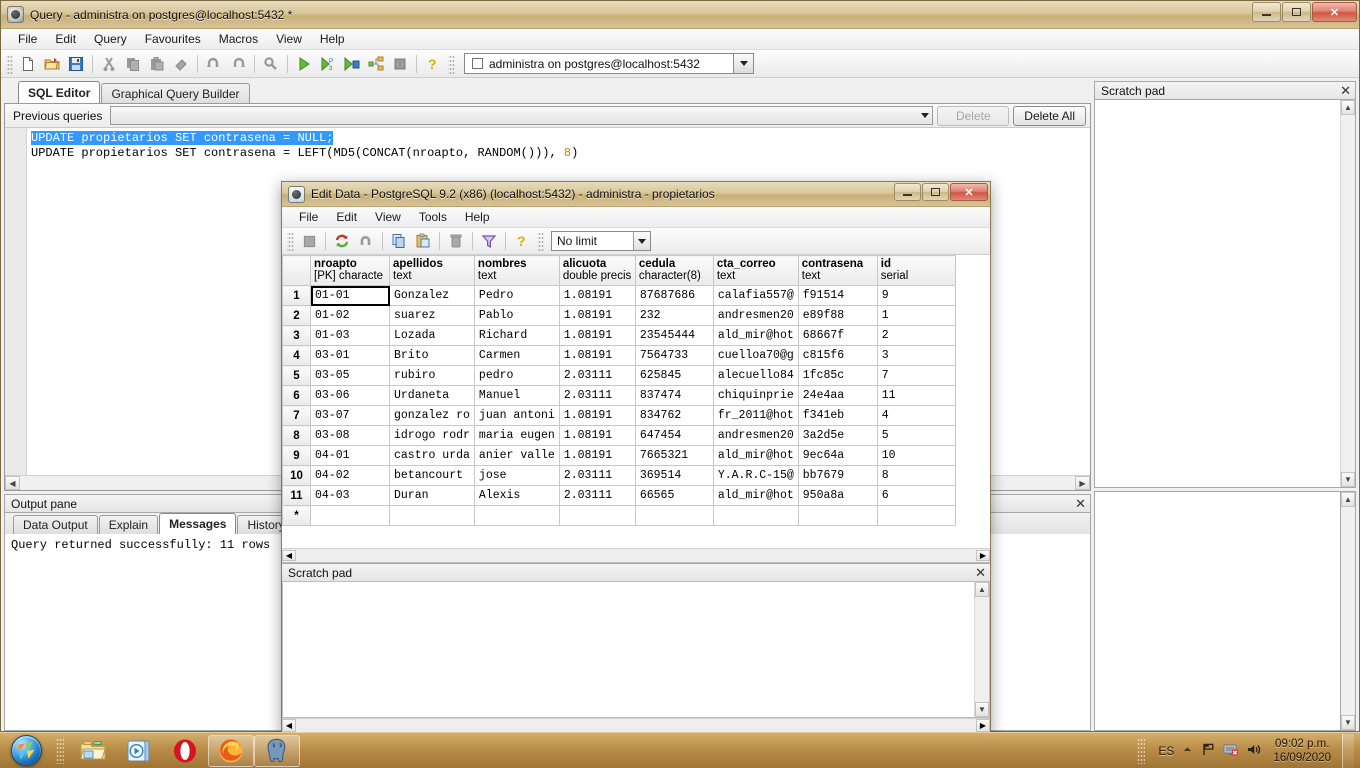 This screenshot has height=768, width=1360. Describe the element at coordinates (309, 241) in the screenshot. I see `save-icon` at that location.